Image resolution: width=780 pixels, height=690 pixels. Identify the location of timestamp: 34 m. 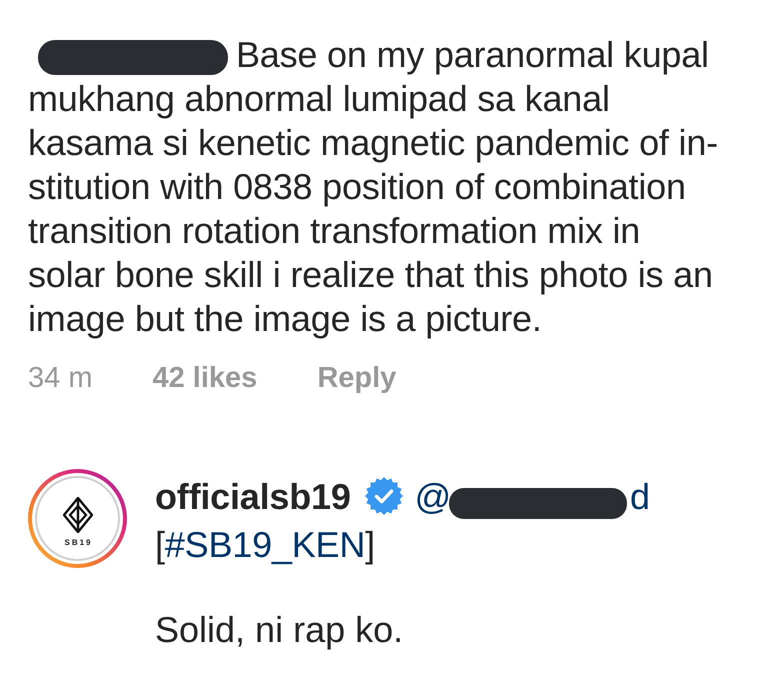
(60, 378).